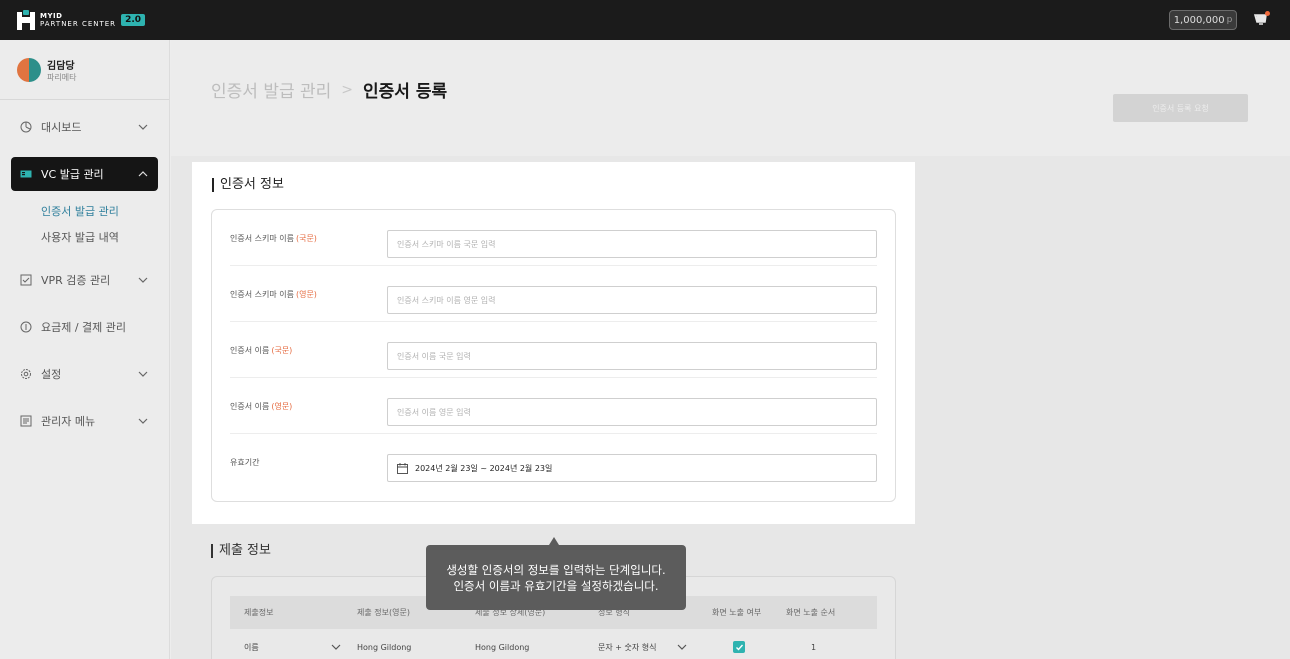 The height and width of the screenshot is (659, 1290). I want to click on sidebar-item-label: 요금제 / 결제 관리, so click(84, 327).